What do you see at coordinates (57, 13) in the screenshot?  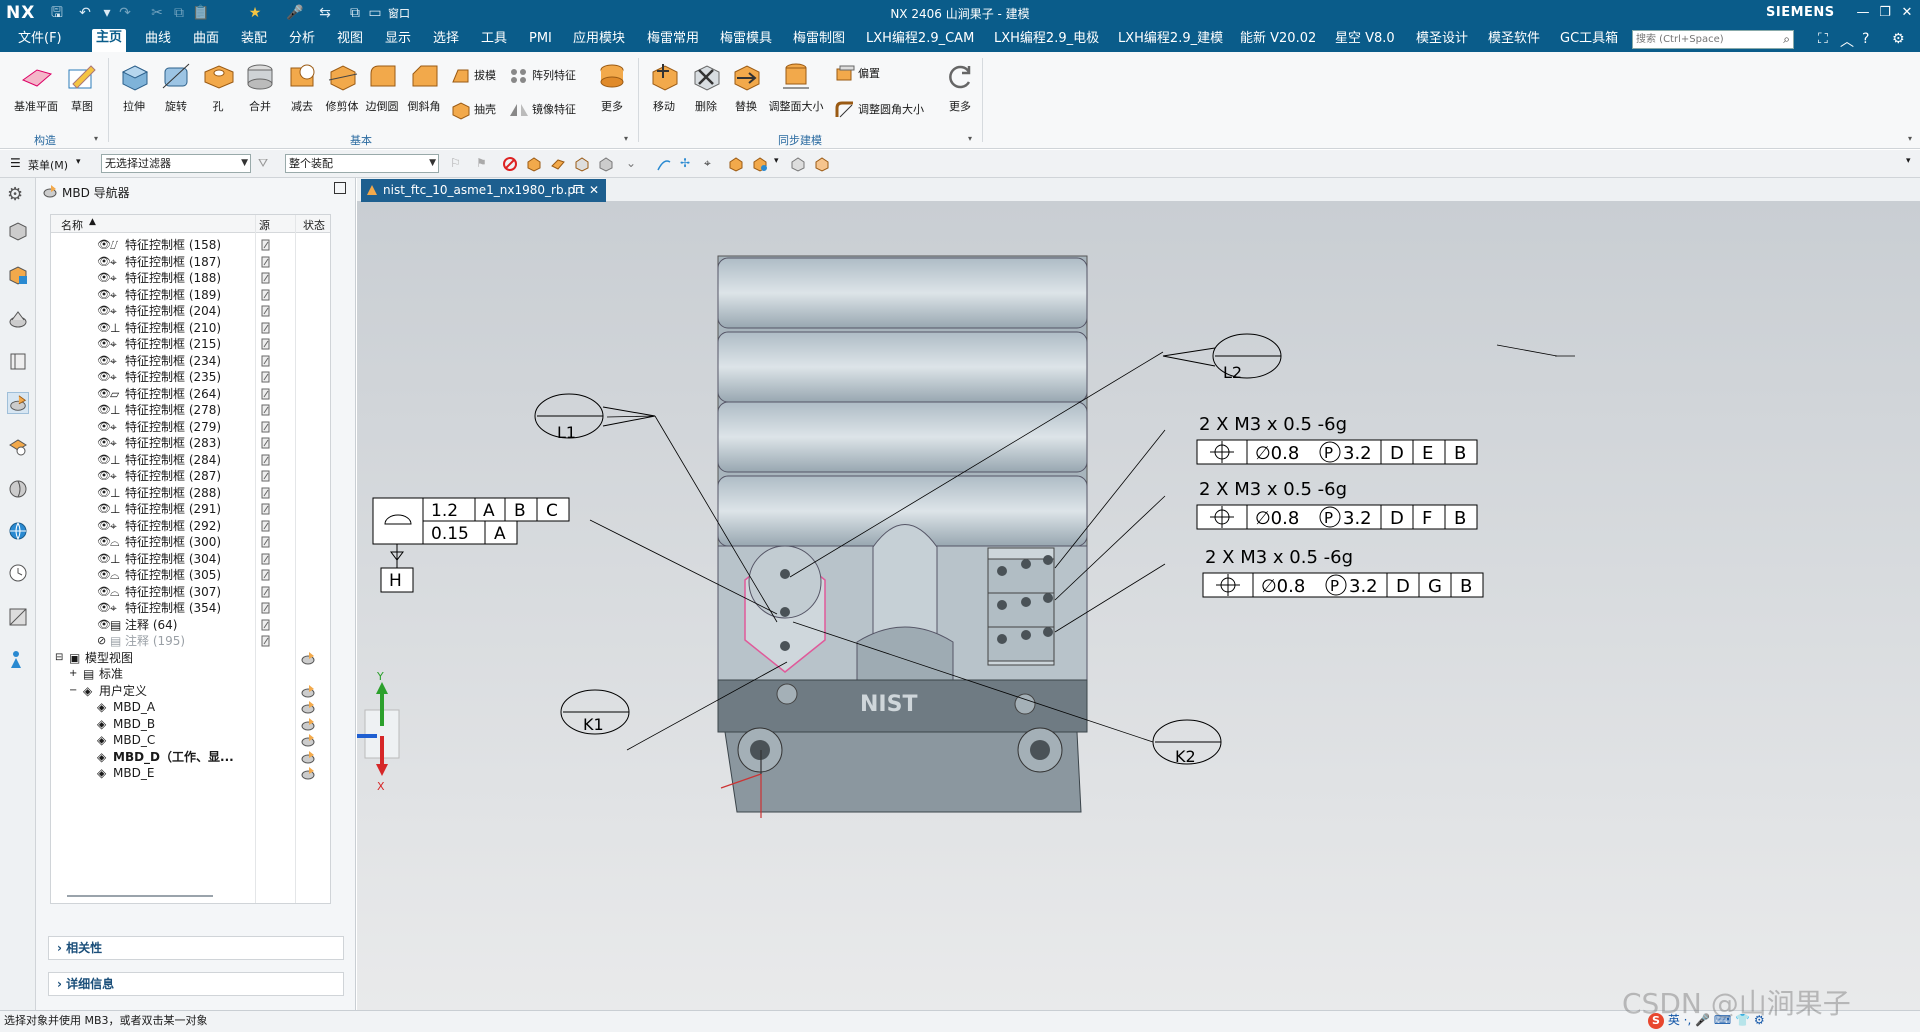 I see `save-icon: 🖫` at bounding box center [57, 13].